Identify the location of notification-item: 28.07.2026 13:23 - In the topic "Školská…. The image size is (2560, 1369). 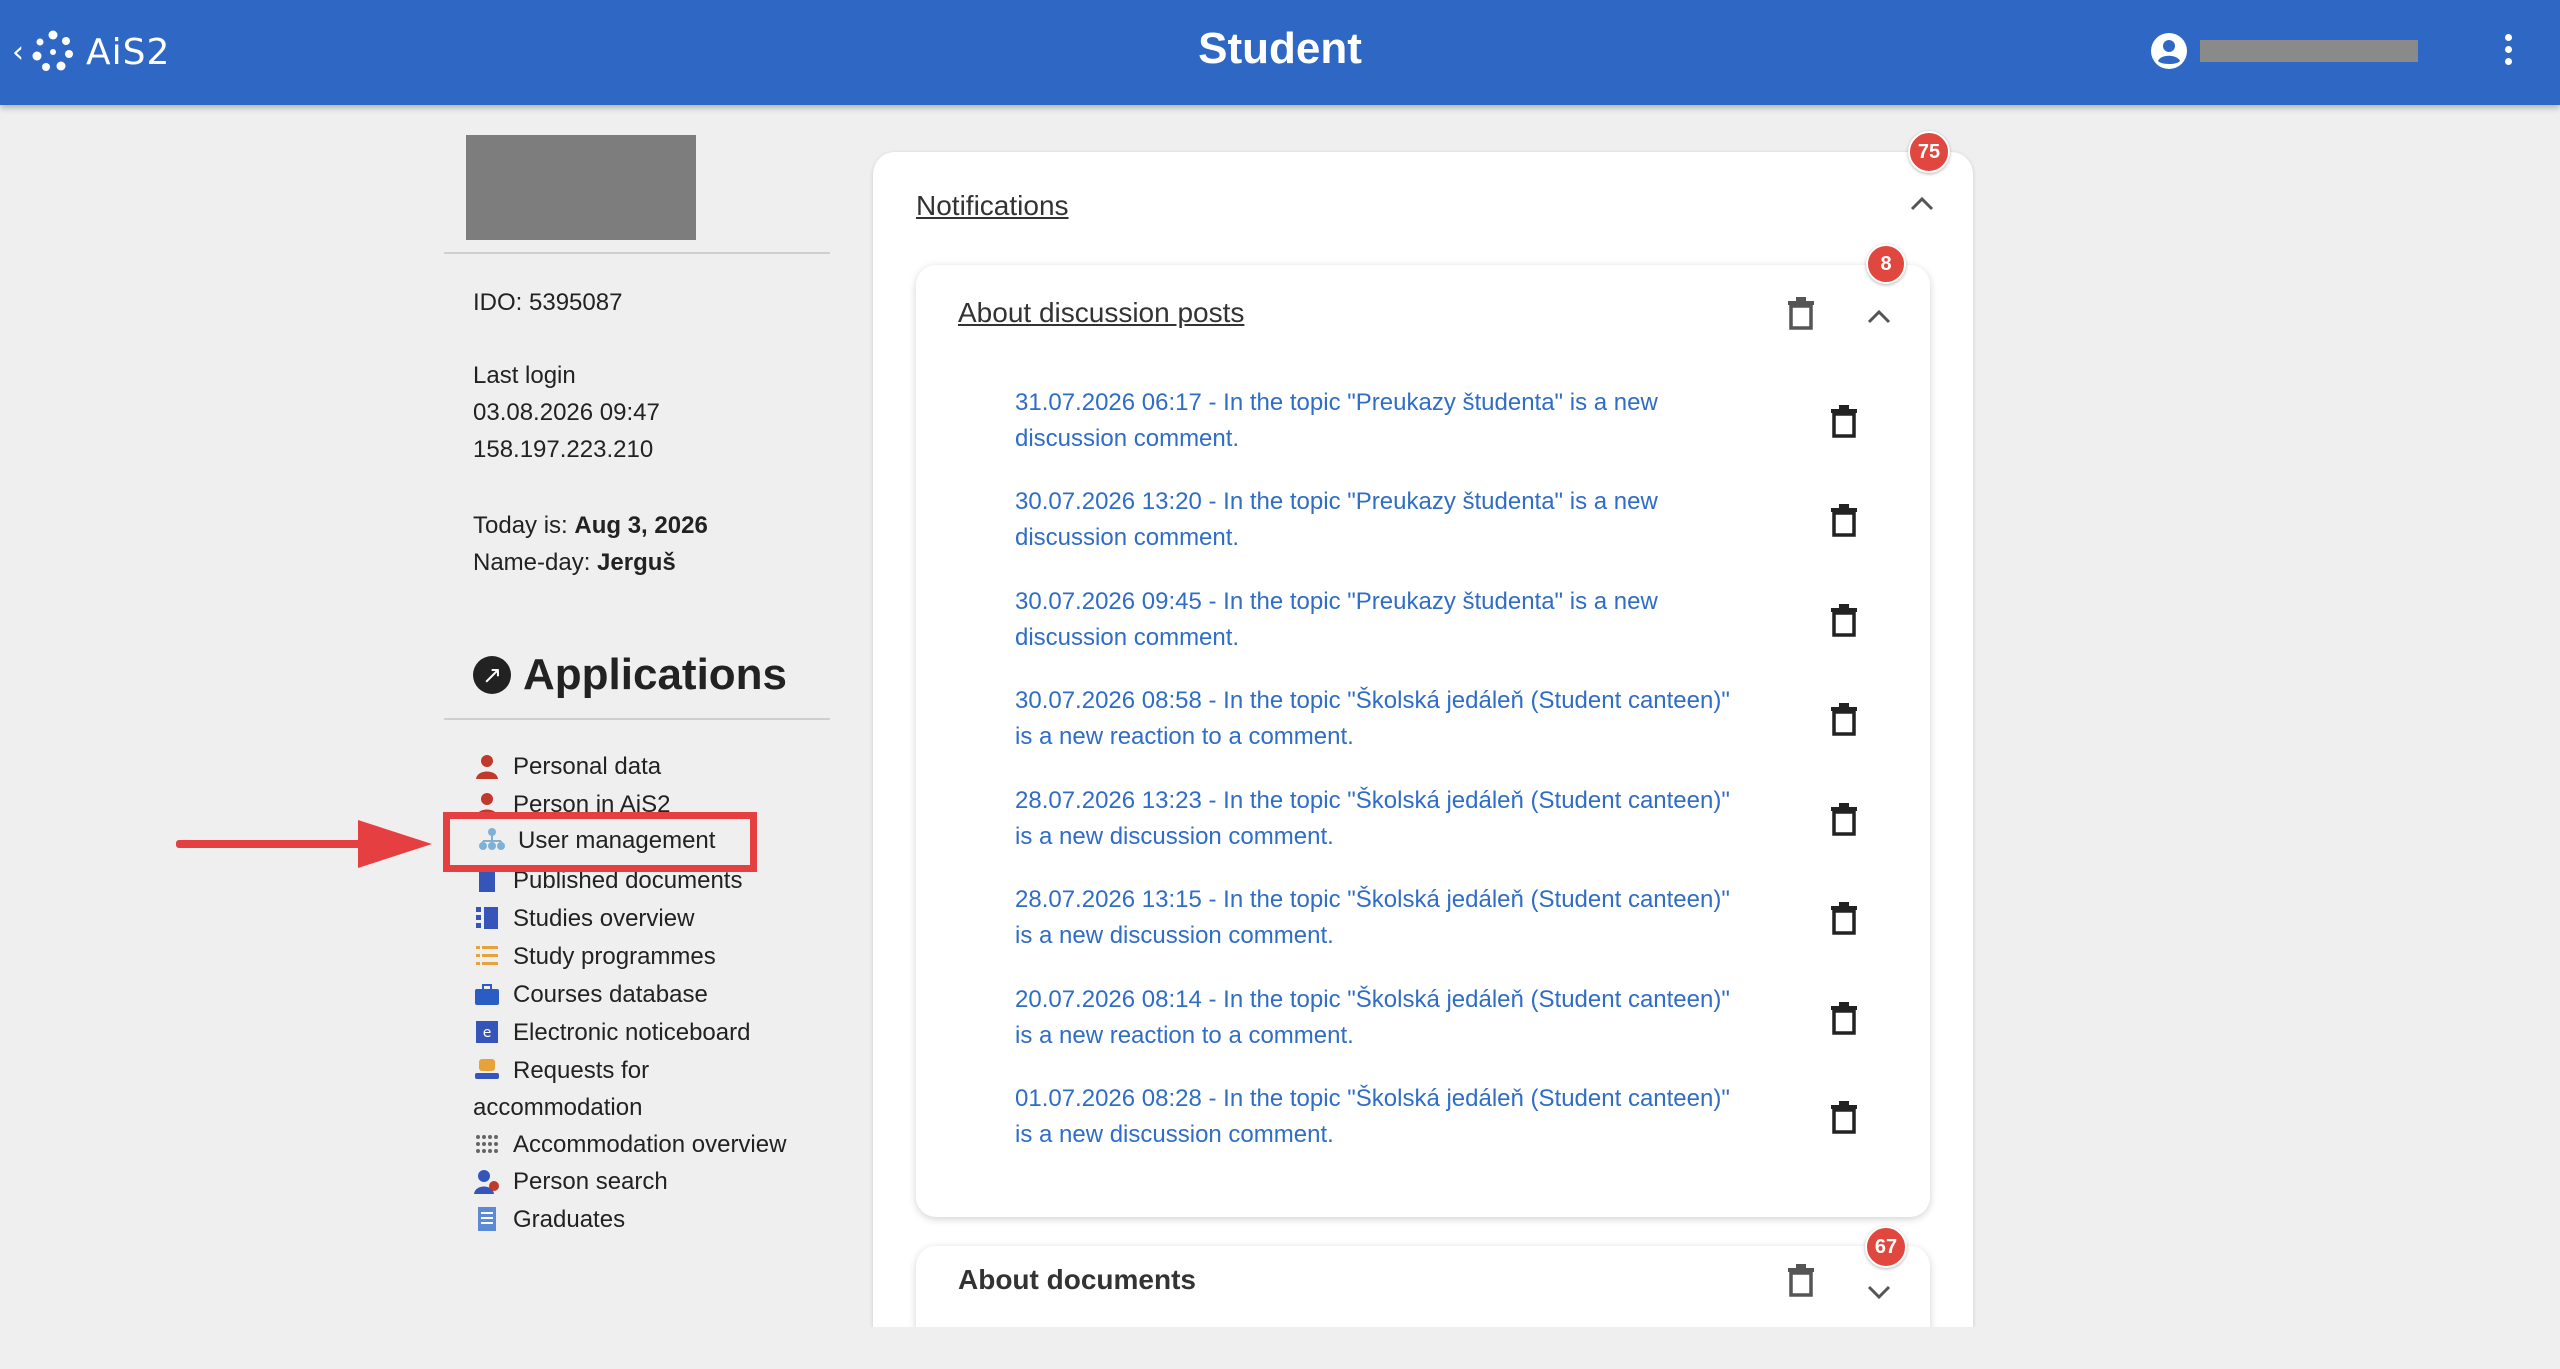
(1410, 819).